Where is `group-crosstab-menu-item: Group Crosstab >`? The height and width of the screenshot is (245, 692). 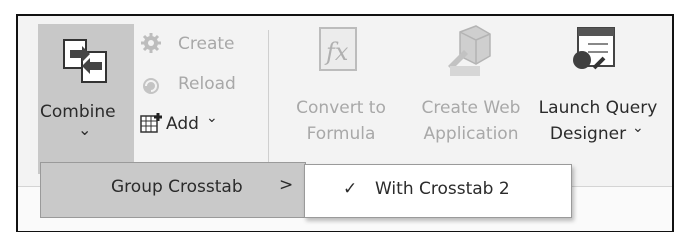
group-crosstab-menu-item: Group Crosstab > is located at coordinates (173, 190).